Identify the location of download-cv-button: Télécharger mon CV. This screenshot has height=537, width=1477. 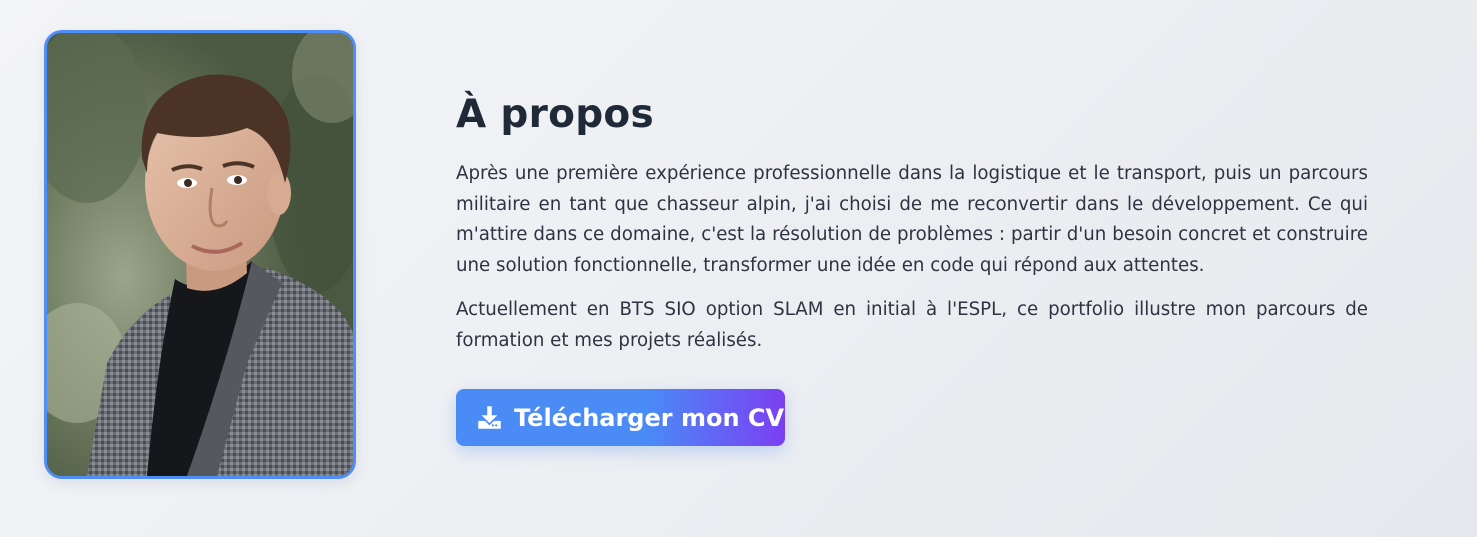
(620, 417).